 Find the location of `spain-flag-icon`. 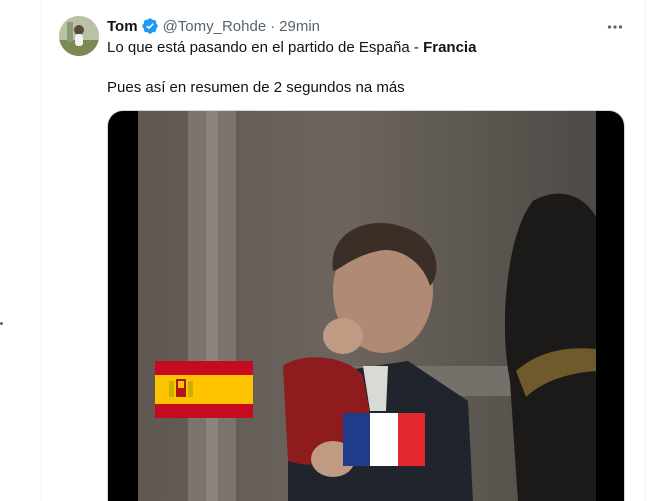

spain-flag-icon is located at coordinates (204, 389).